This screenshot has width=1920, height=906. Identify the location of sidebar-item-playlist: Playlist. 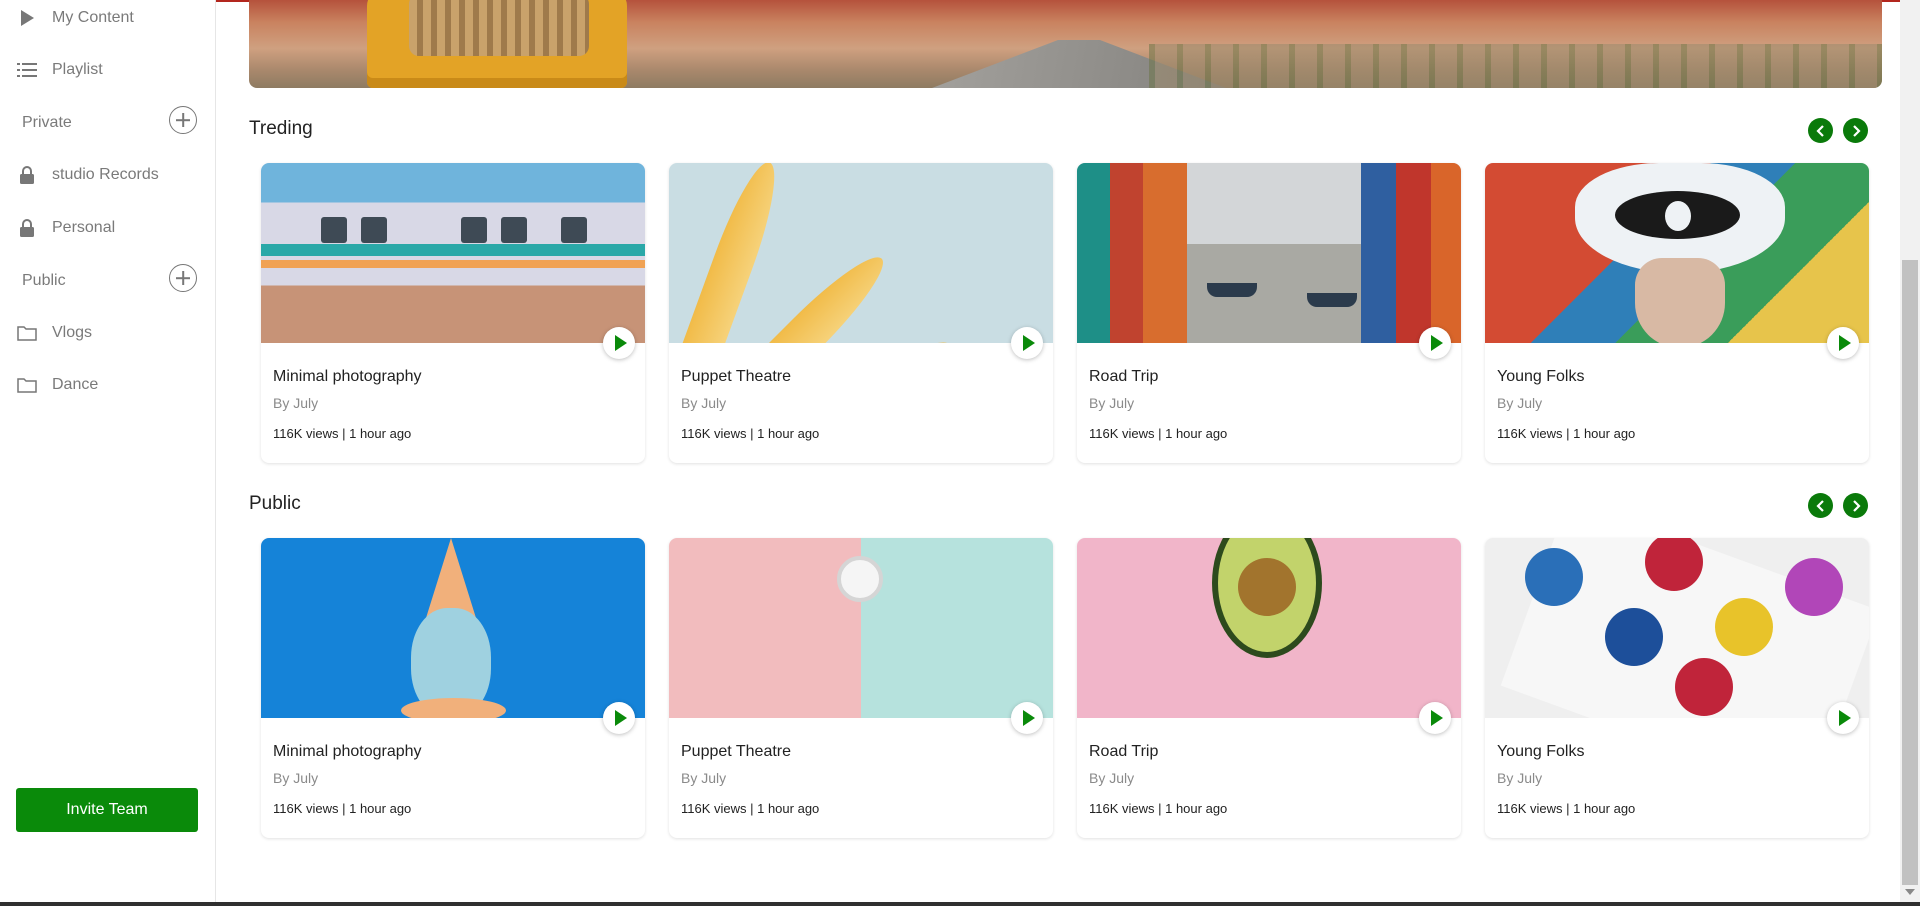
(108, 70).